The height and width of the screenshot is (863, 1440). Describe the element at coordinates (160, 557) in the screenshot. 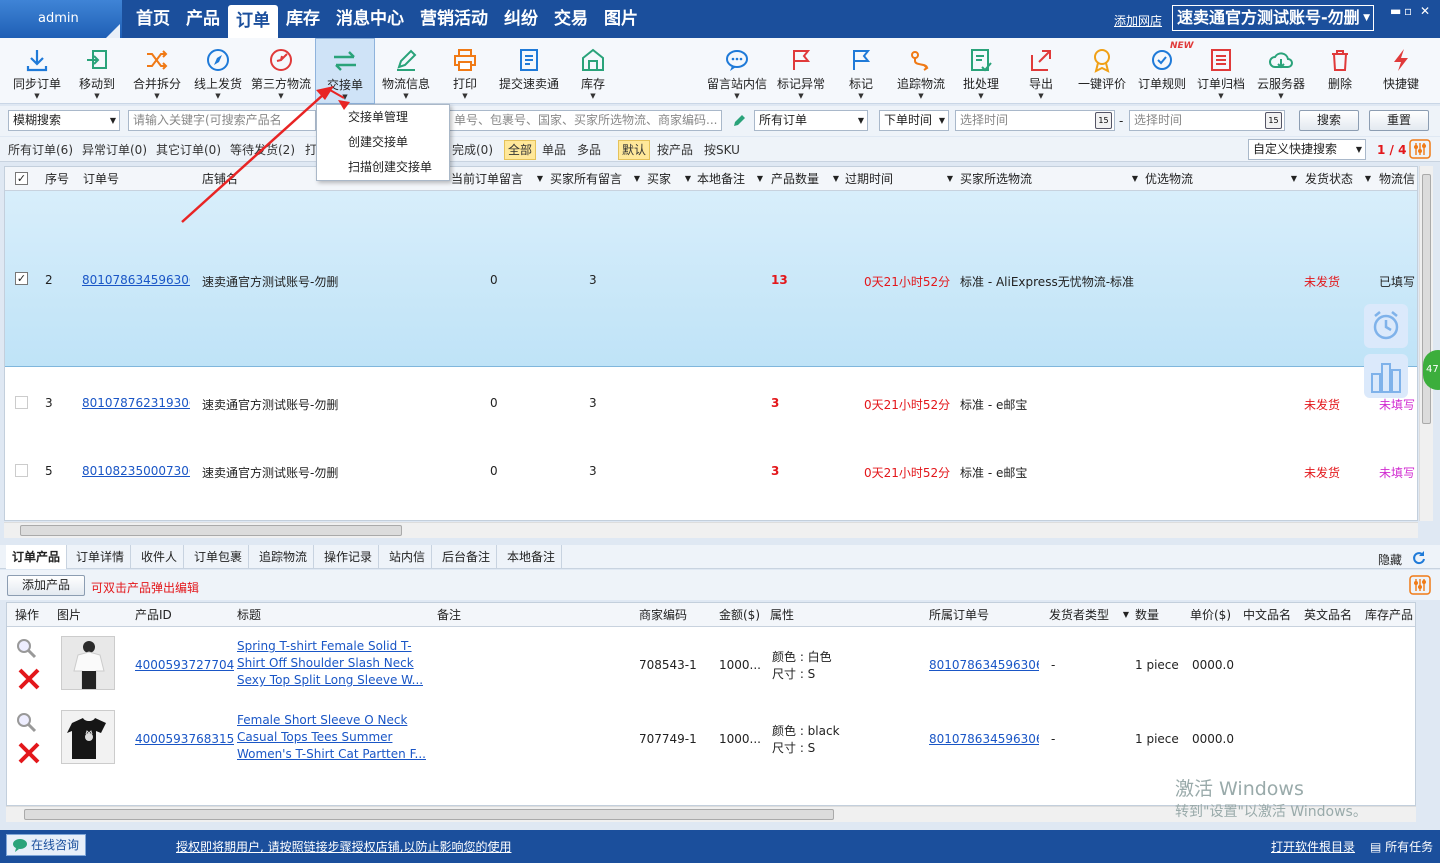

I see `tab-recipient: 收件人` at that location.